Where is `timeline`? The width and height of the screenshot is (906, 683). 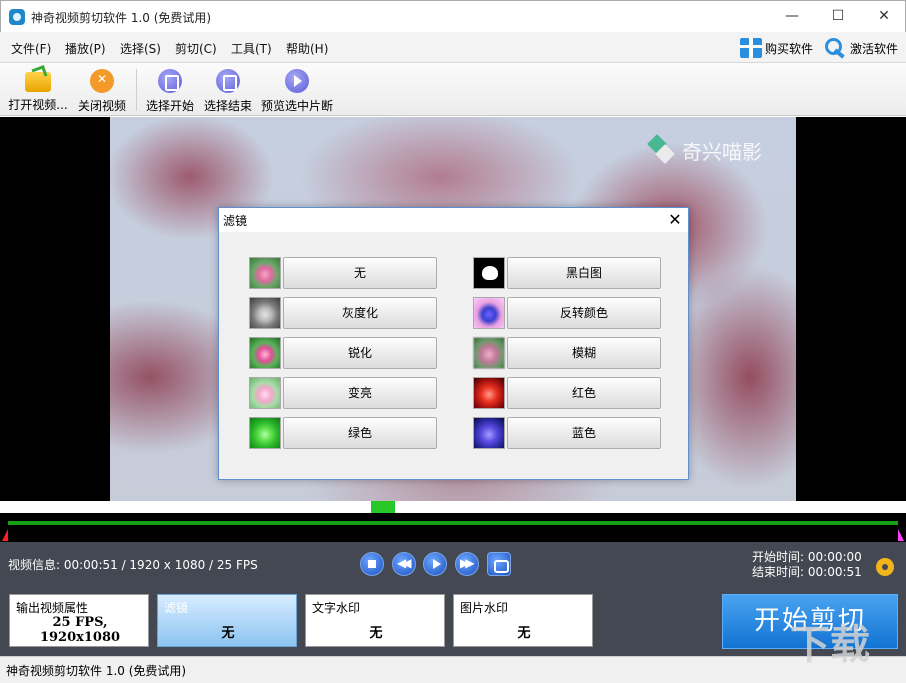 timeline is located at coordinates (453, 521).